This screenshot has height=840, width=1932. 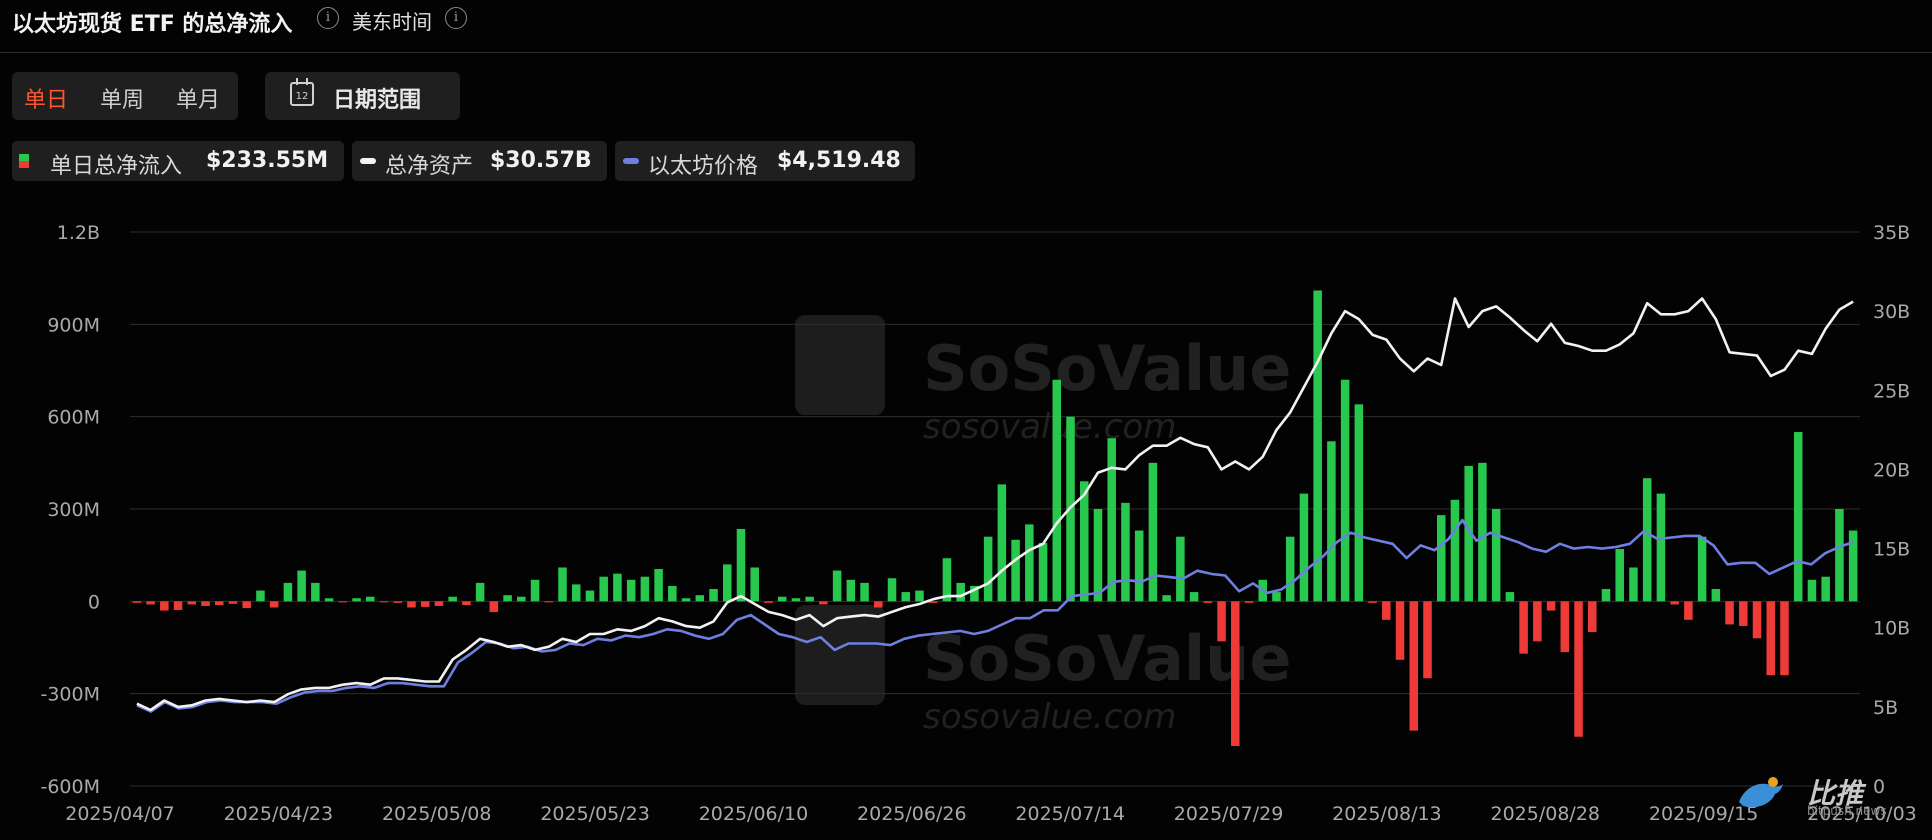 What do you see at coordinates (120, 814) in the screenshot?
I see `x-tick-label: 2025/04/07` at bounding box center [120, 814].